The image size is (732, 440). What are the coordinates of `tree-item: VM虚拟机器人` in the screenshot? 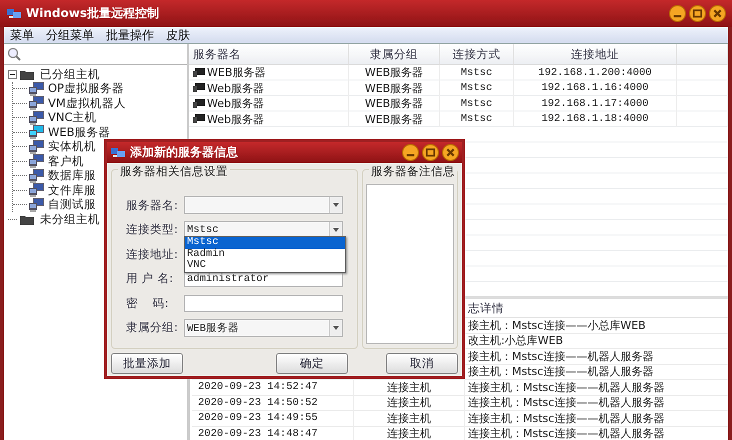 It's located at (87, 103).